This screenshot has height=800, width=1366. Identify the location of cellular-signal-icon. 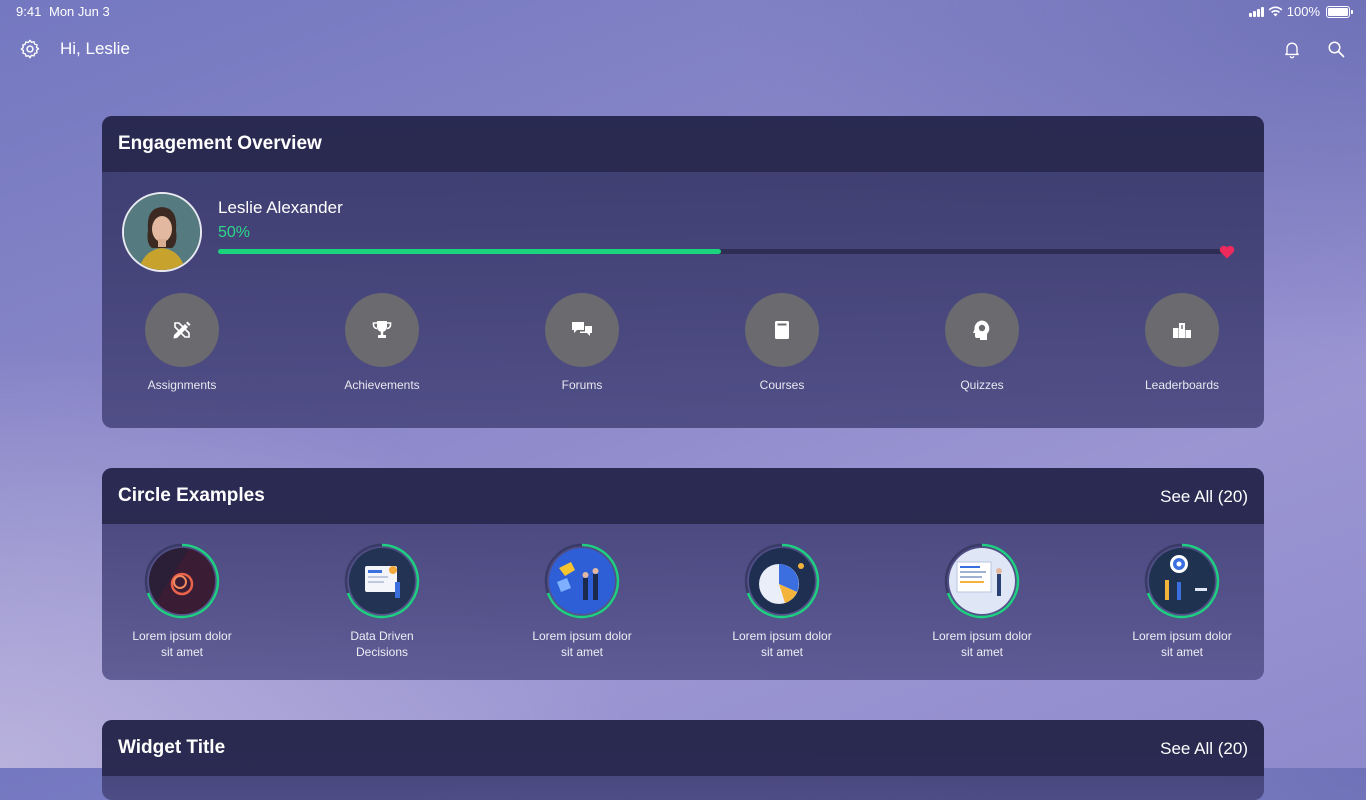
(1256, 11).